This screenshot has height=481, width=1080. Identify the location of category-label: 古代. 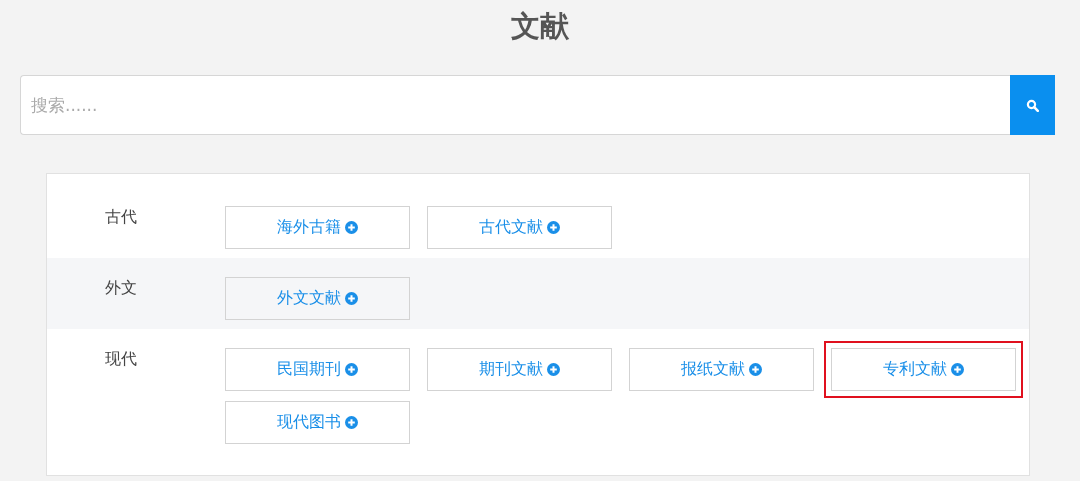
(121, 217).